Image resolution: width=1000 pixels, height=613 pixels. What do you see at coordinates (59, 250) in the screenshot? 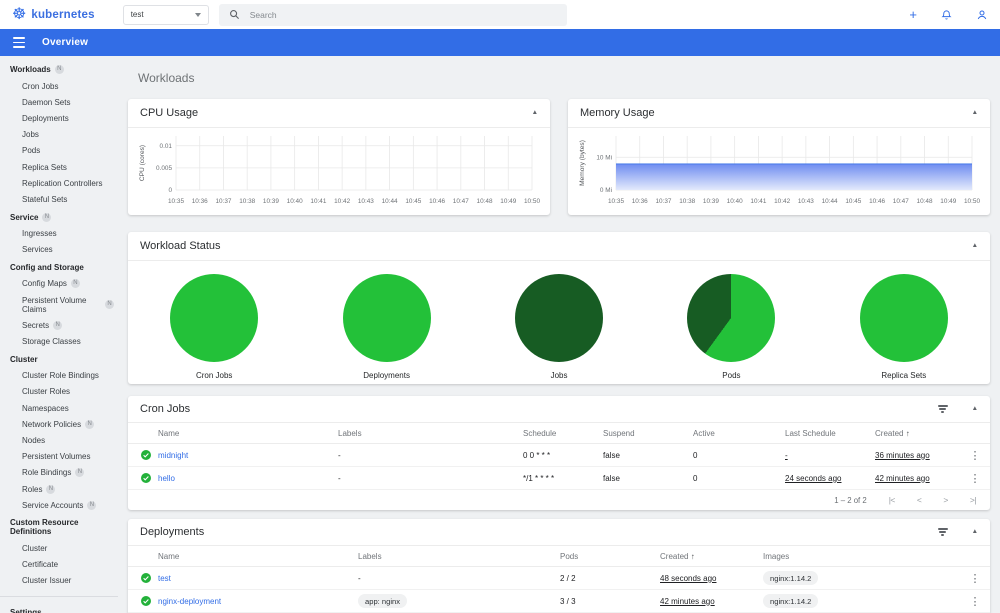
I see `sidebar-item-services: Services` at bounding box center [59, 250].